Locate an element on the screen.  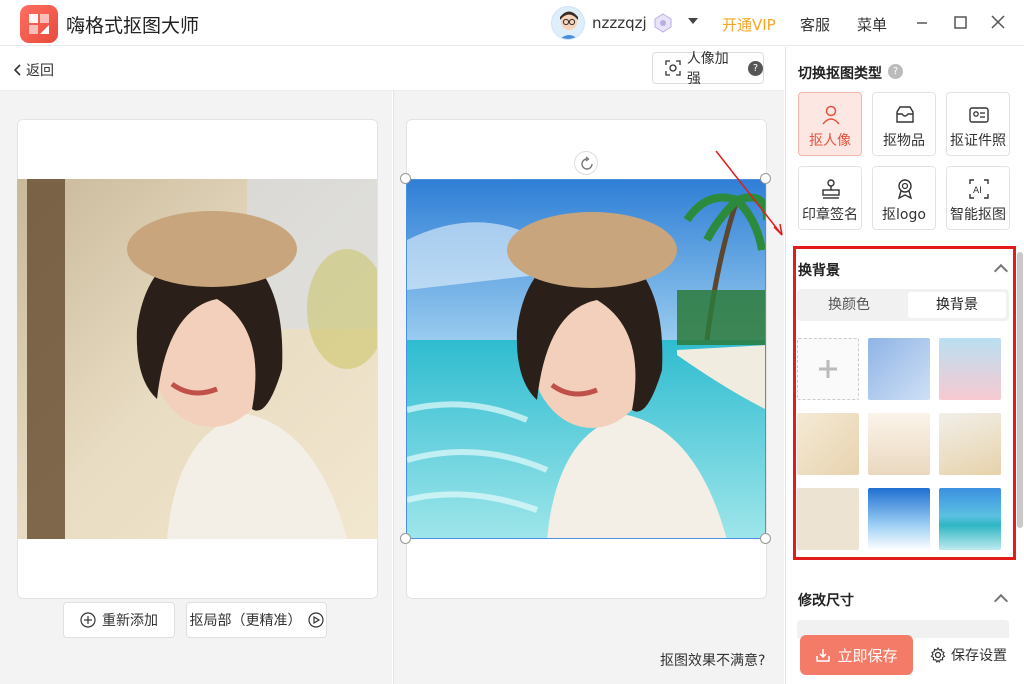
username: nzzzqzj is located at coordinates (619, 23).